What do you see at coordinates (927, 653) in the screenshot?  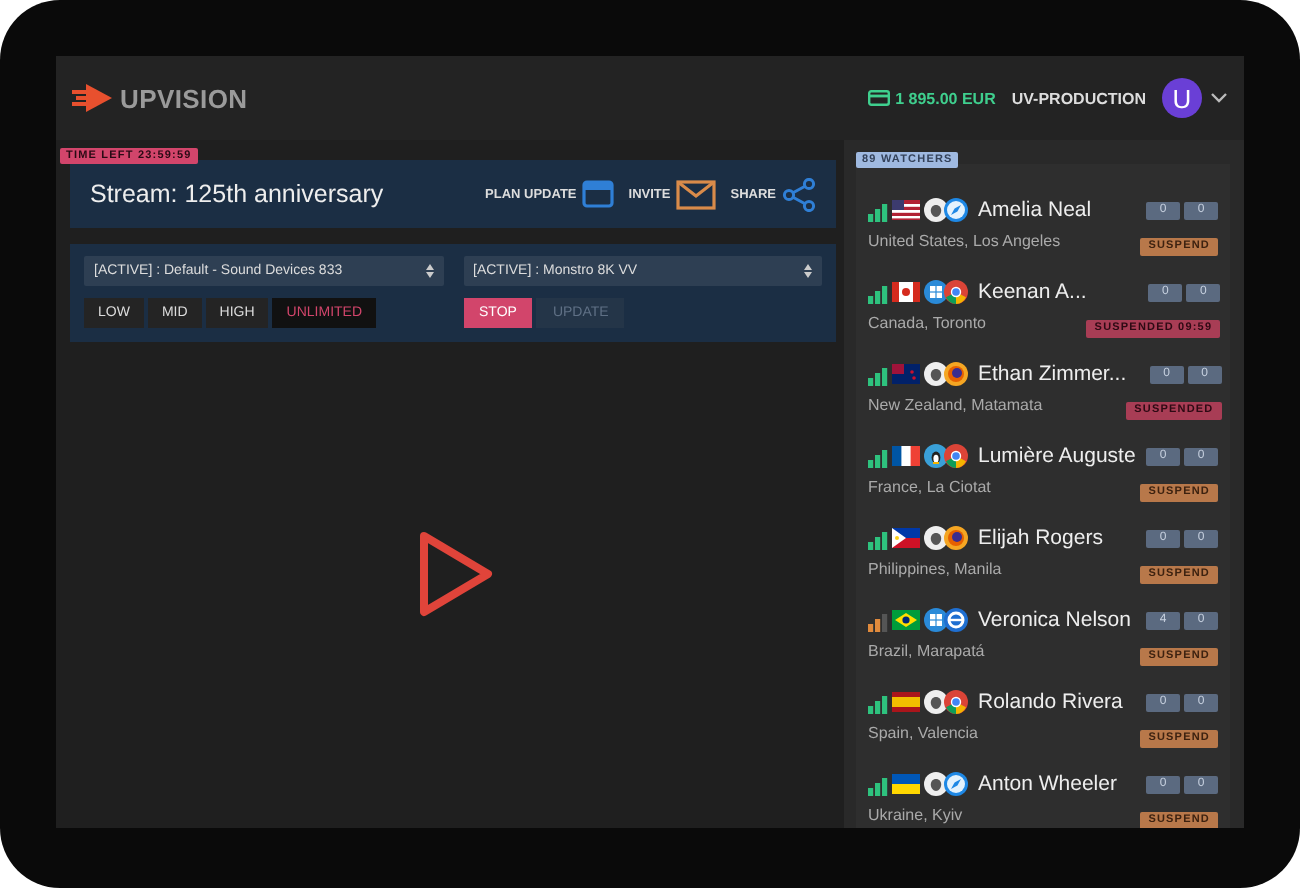 I see `watcher-location: Brazil, Marapatá` at bounding box center [927, 653].